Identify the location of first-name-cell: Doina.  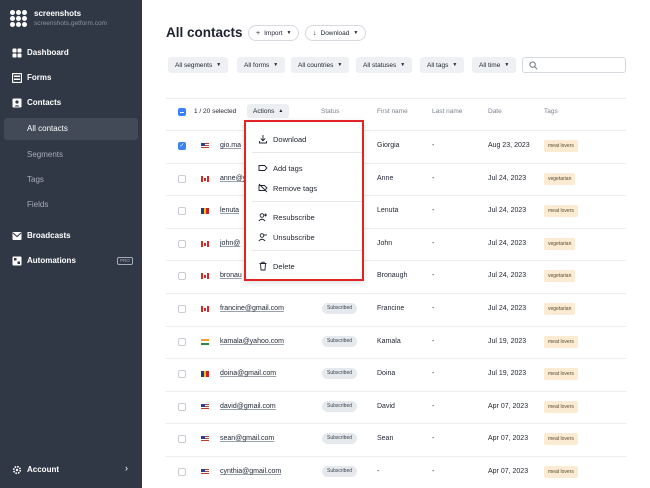
(386, 373).